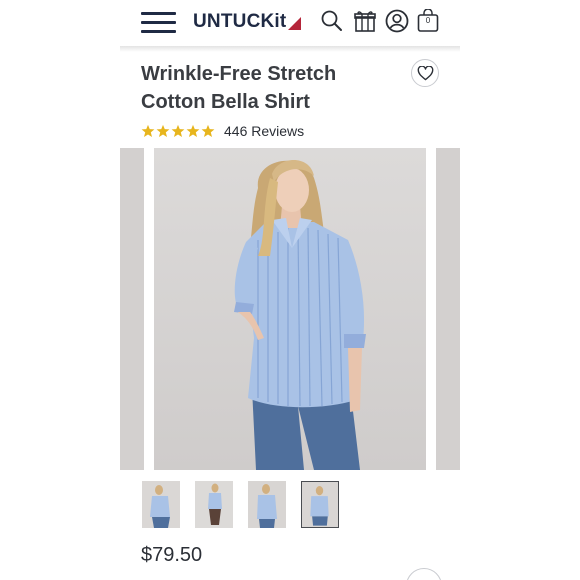  I want to click on cart-count: 0, so click(428, 20).